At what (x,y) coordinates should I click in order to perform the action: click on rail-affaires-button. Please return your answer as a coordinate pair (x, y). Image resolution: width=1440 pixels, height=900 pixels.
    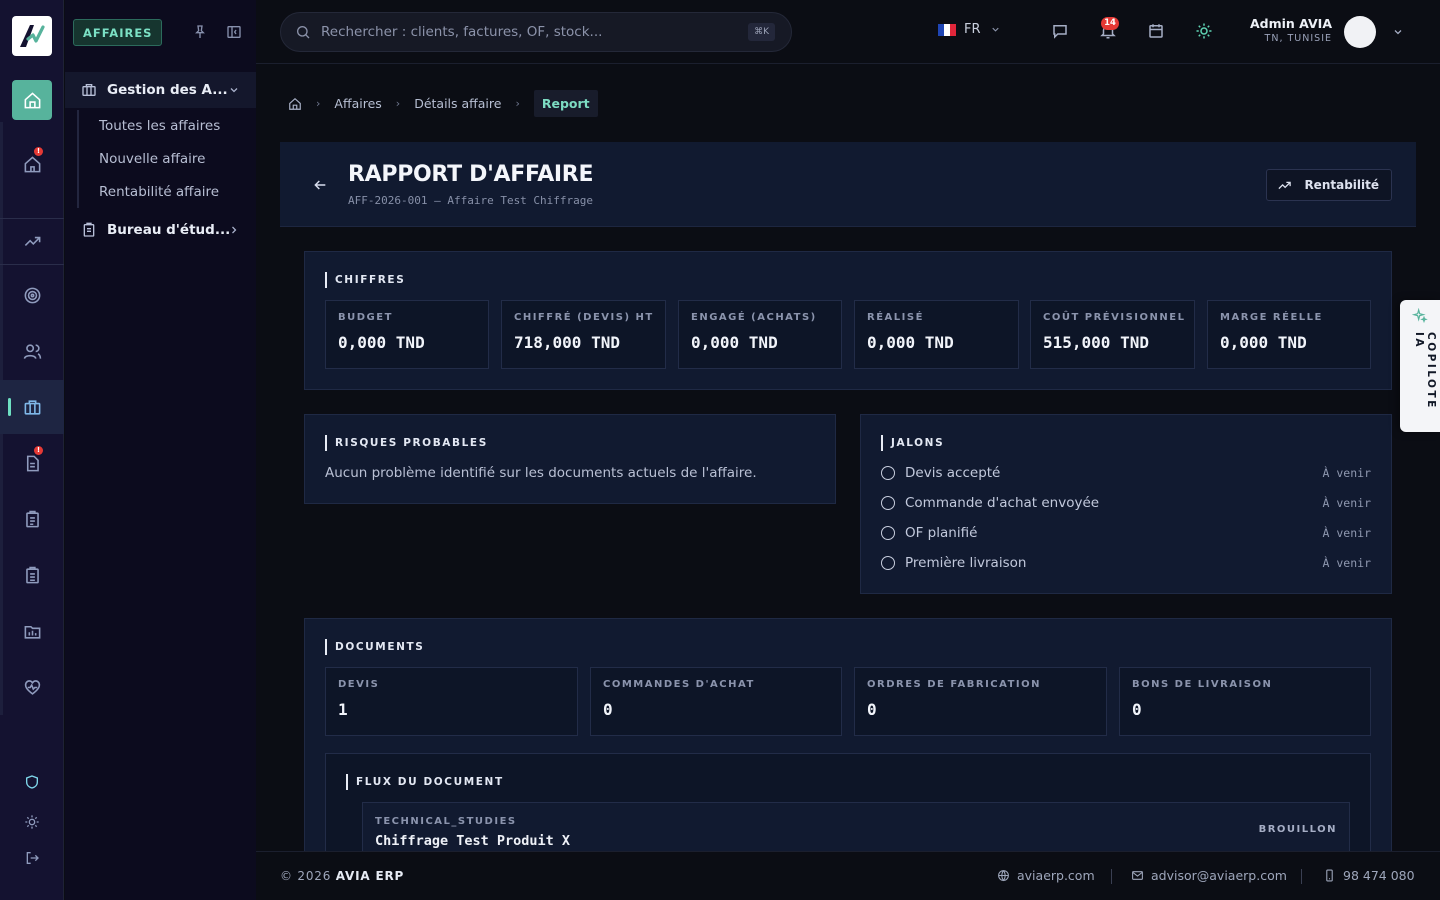
    Looking at the image, I should click on (32, 407).